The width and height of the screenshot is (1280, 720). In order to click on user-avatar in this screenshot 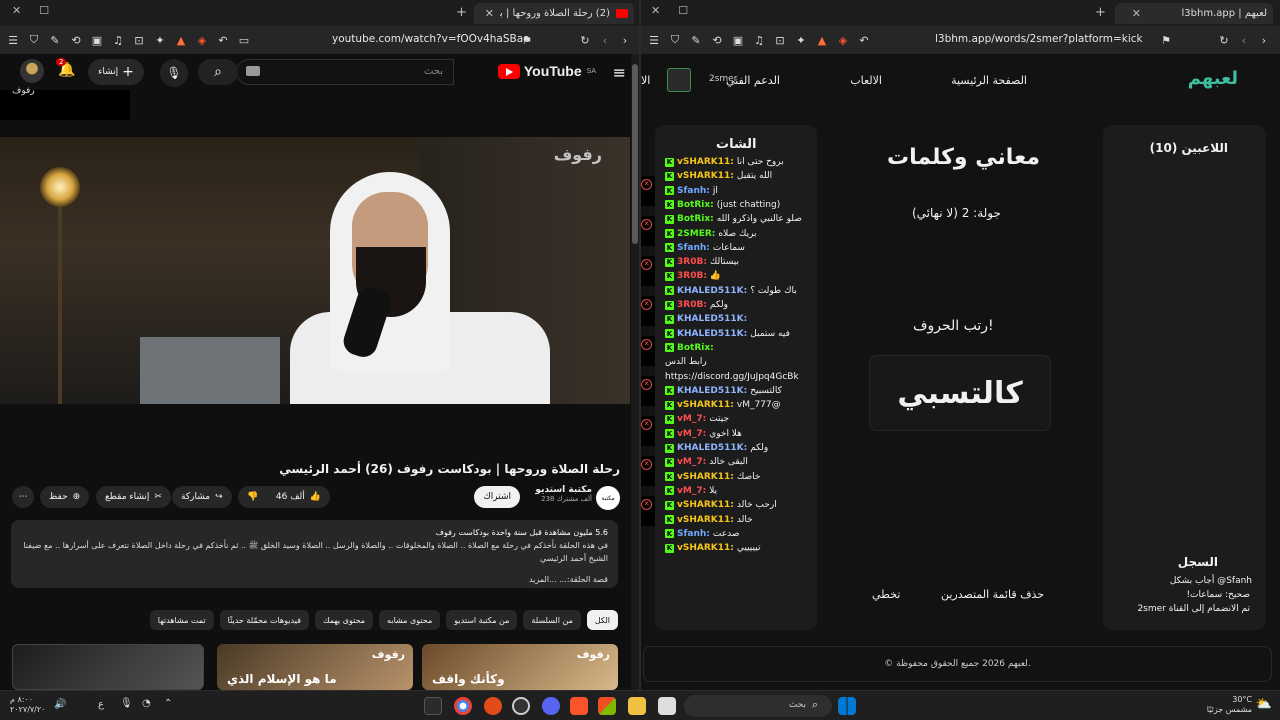, I will do `click(679, 80)`.